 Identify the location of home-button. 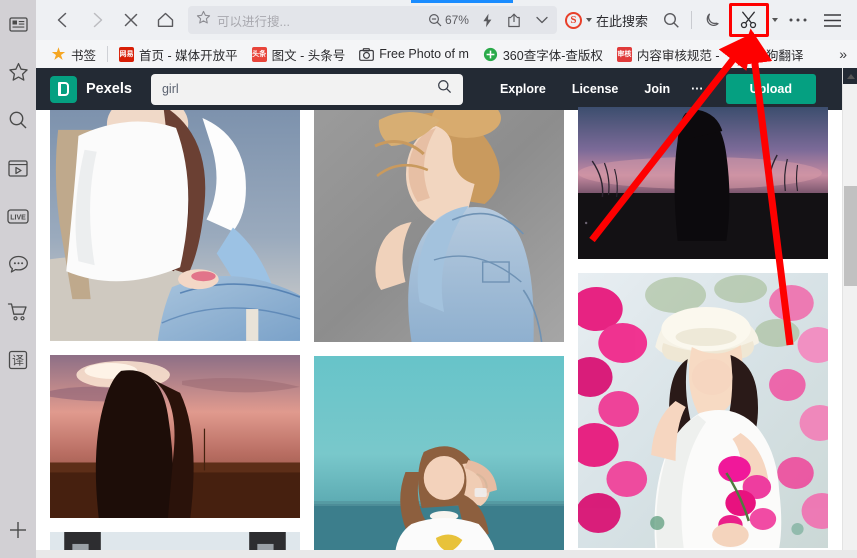
(165, 20).